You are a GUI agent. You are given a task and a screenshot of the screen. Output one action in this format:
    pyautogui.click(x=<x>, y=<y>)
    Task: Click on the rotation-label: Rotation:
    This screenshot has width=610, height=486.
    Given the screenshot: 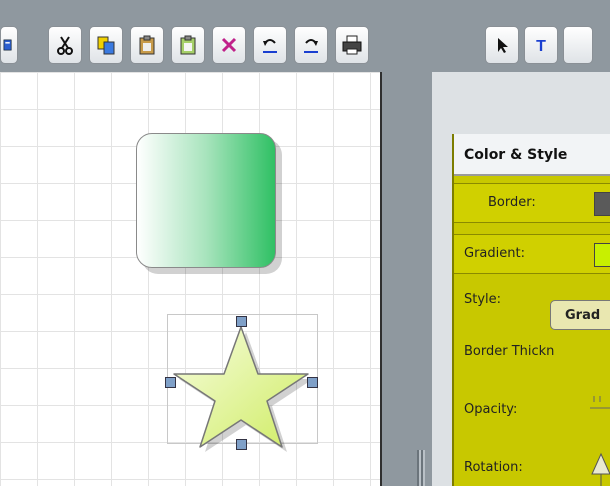 What is the action you would take?
    pyautogui.click(x=493, y=467)
    